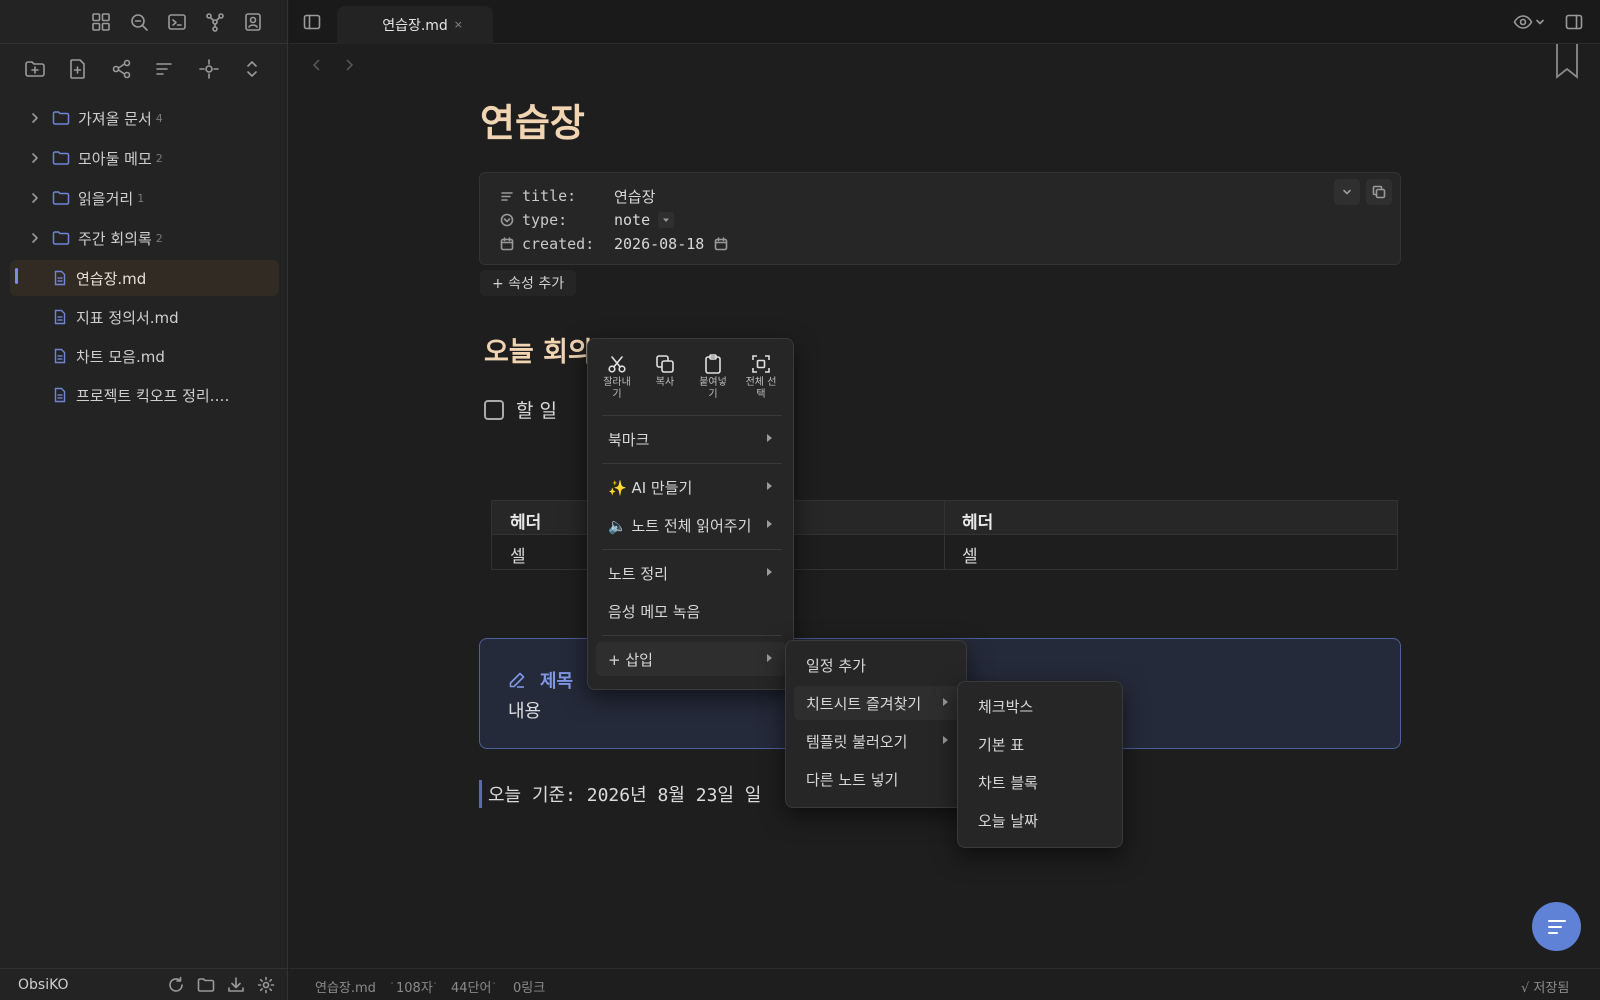 This screenshot has height=1000, width=1600. Describe the element at coordinates (620, 794) in the screenshot. I see `today-line: 오늘 기준: 2026년 8월 23일 일` at that location.